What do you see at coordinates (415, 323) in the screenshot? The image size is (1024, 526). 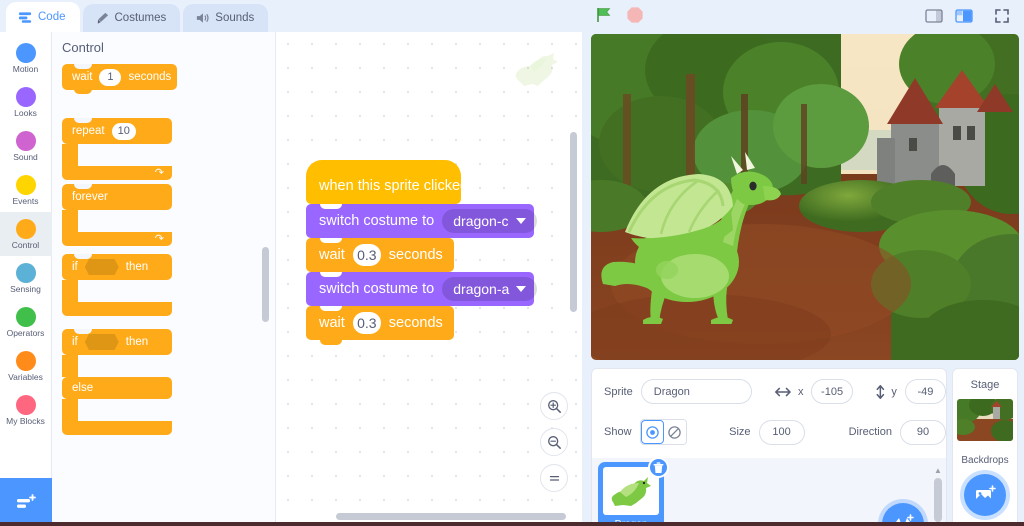 I see `wait-seconds-2: seconds` at bounding box center [415, 323].